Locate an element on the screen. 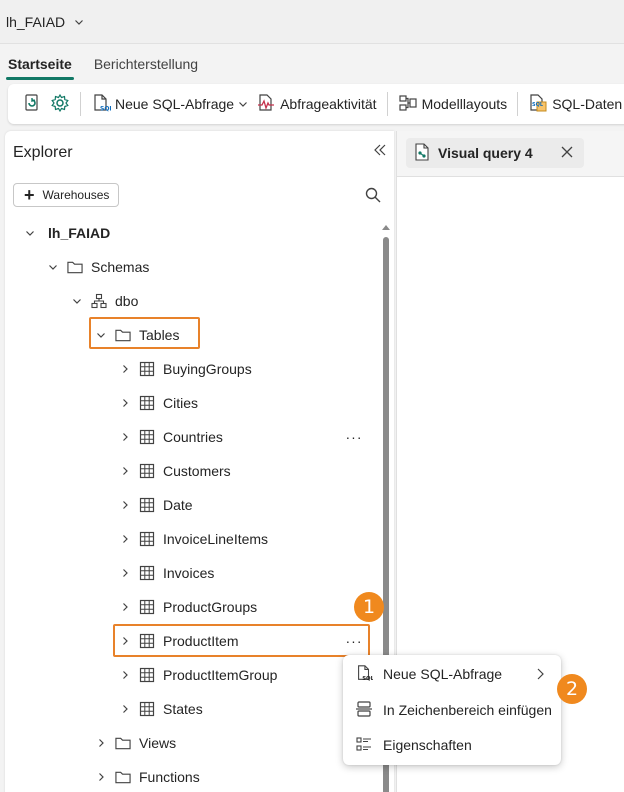  toolbar-divider is located at coordinates (387, 104).